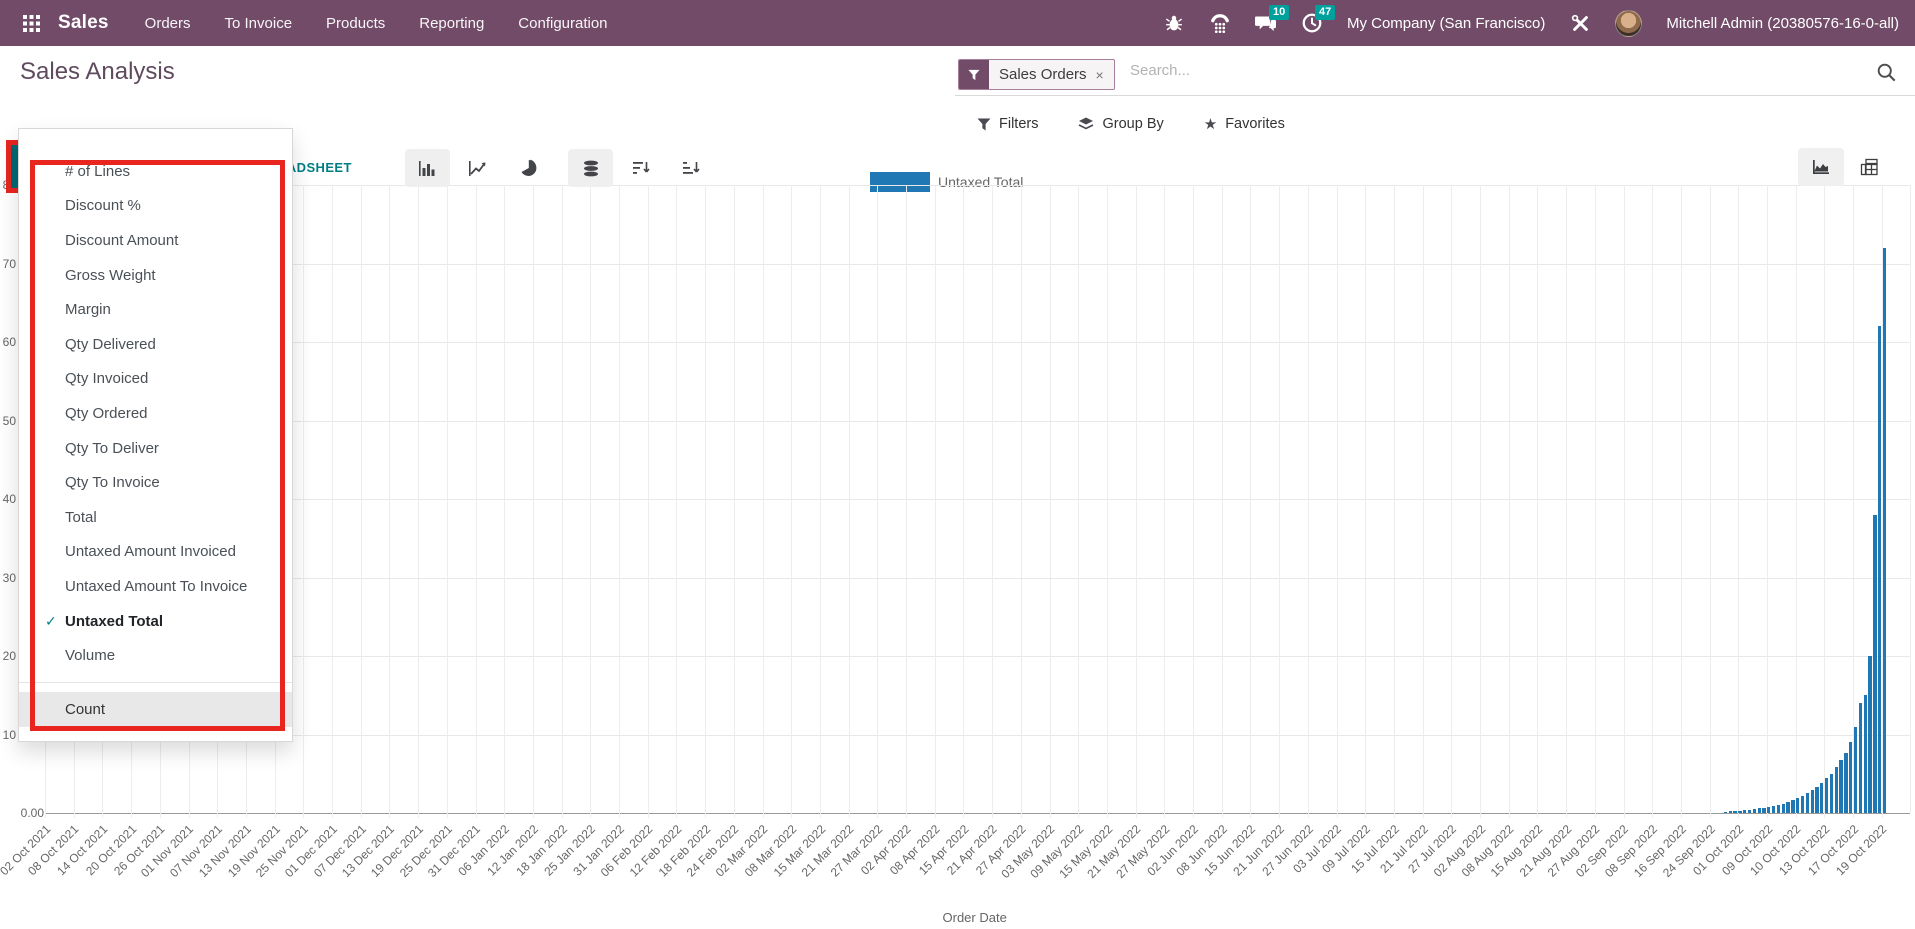 This screenshot has height=929, width=1915. What do you see at coordinates (9, 499) in the screenshot?
I see `y-tick-label: 40` at bounding box center [9, 499].